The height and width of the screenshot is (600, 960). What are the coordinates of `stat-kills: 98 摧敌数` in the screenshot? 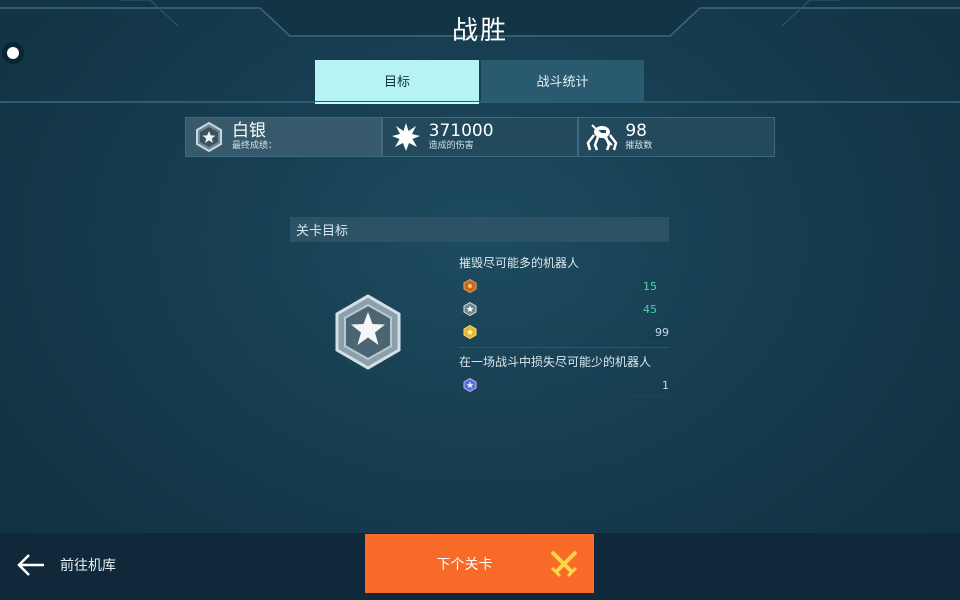 It's located at (677, 137).